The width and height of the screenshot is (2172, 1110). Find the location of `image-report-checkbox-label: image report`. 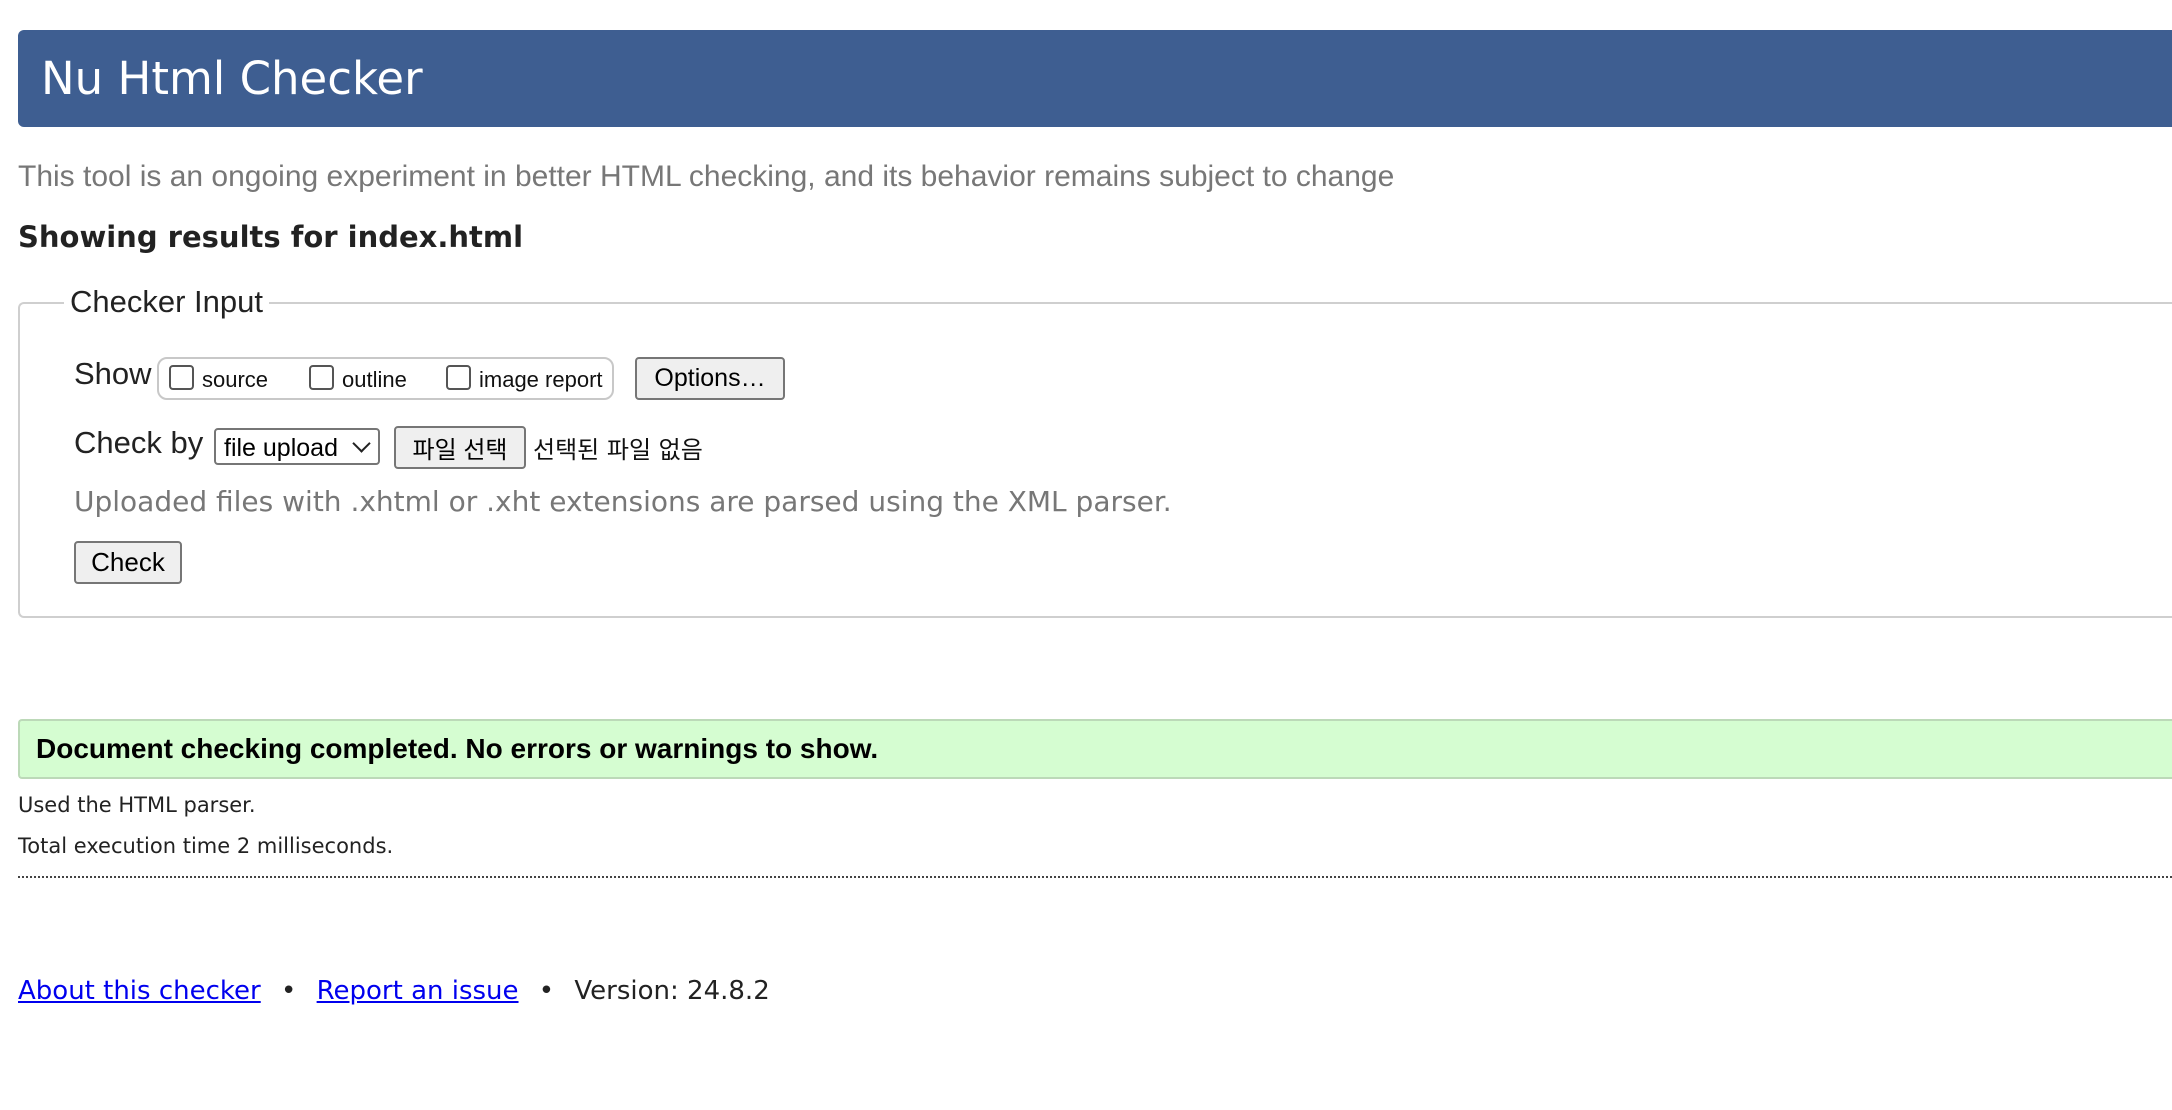

image-report-checkbox-label: image report is located at coordinates (541, 380).